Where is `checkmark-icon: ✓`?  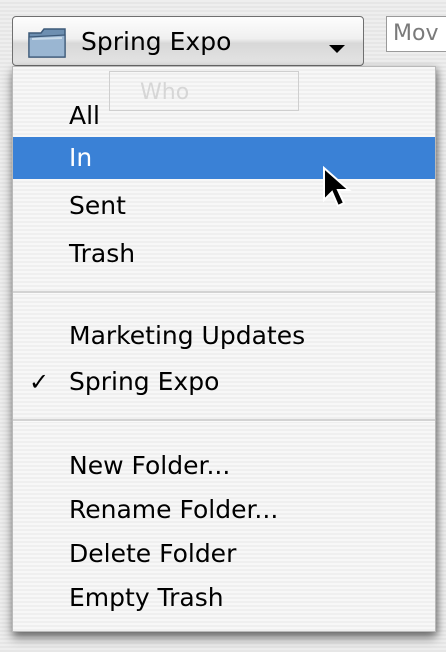 checkmark-icon: ✓ is located at coordinates (39, 382).